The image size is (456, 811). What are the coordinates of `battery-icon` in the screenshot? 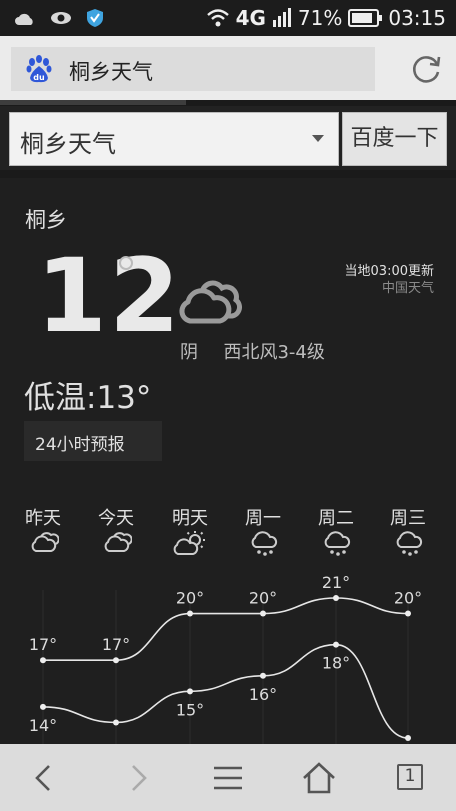 It's located at (365, 18).